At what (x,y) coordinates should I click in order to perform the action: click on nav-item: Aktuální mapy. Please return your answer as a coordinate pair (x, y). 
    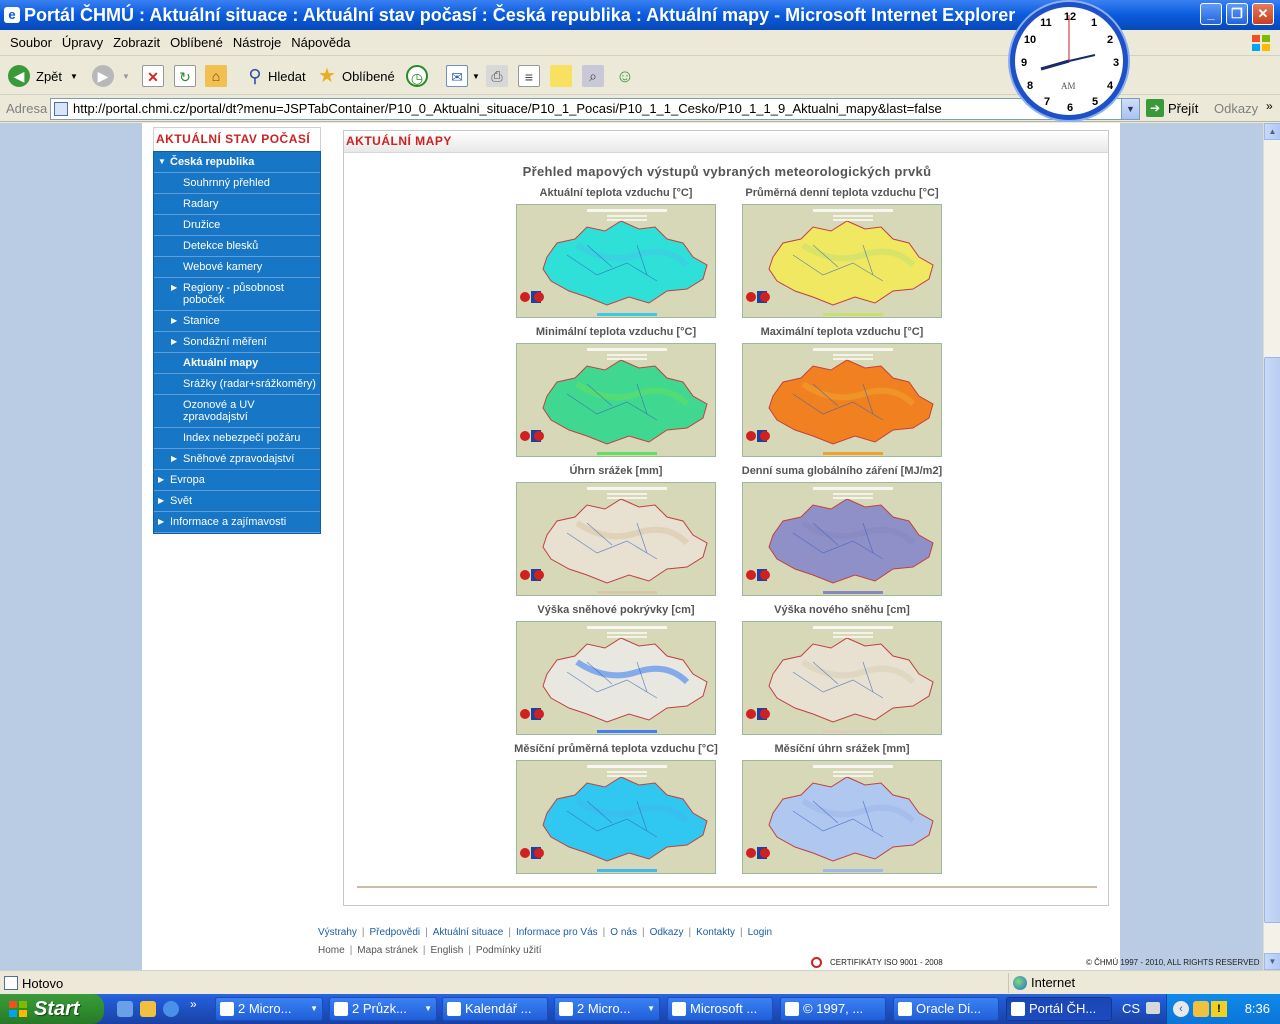
    Looking at the image, I should click on (237, 363).